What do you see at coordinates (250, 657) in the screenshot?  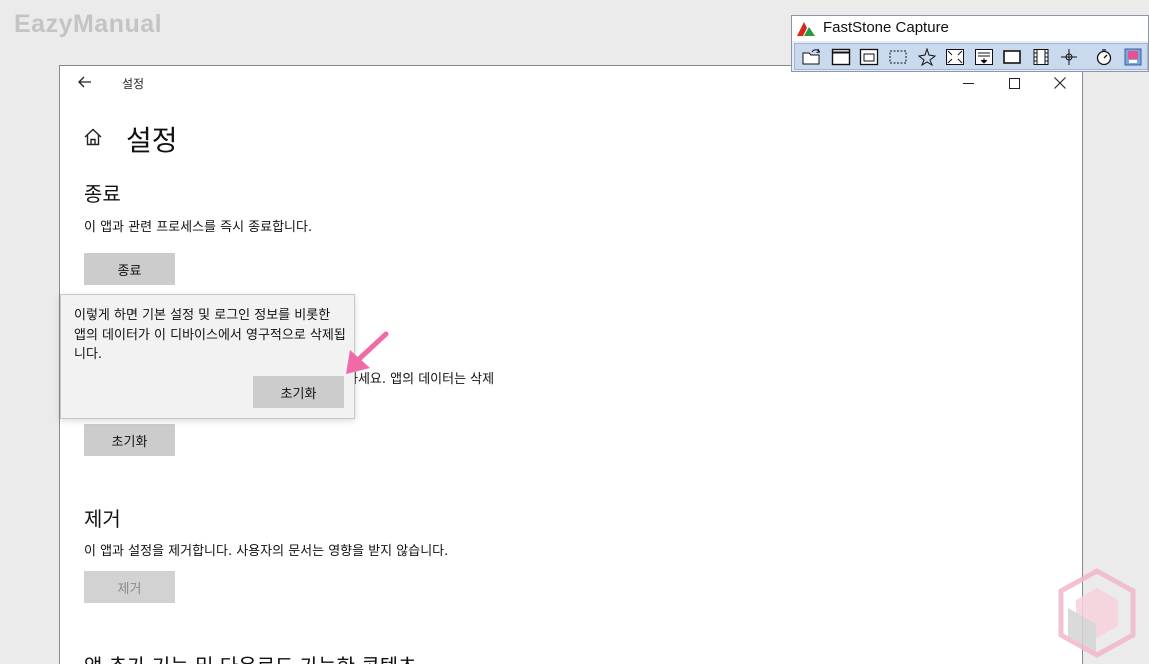 I see `section-title-addons: 앱 추가 기능 및 다운로드 가능한 콘텐츠` at bounding box center [250, 657].